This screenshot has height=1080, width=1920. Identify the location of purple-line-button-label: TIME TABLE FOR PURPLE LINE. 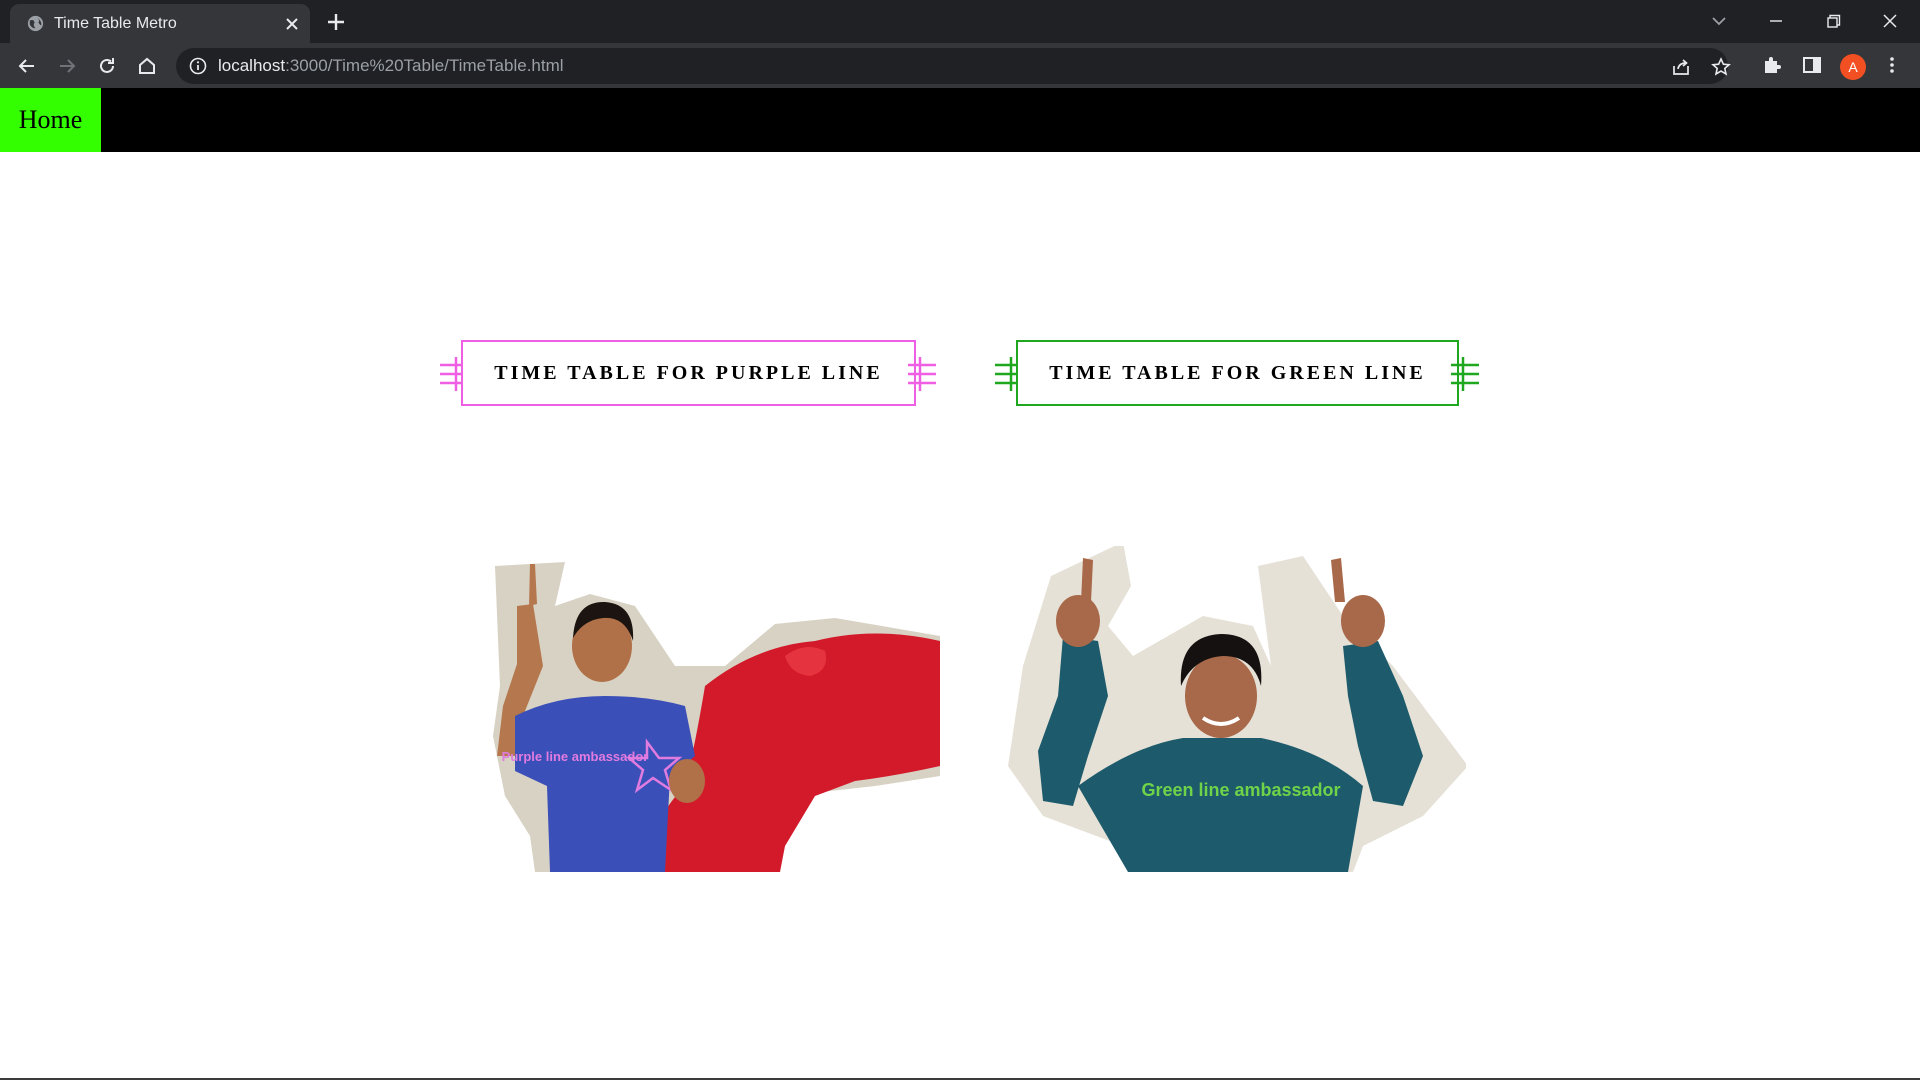
(688, 372).